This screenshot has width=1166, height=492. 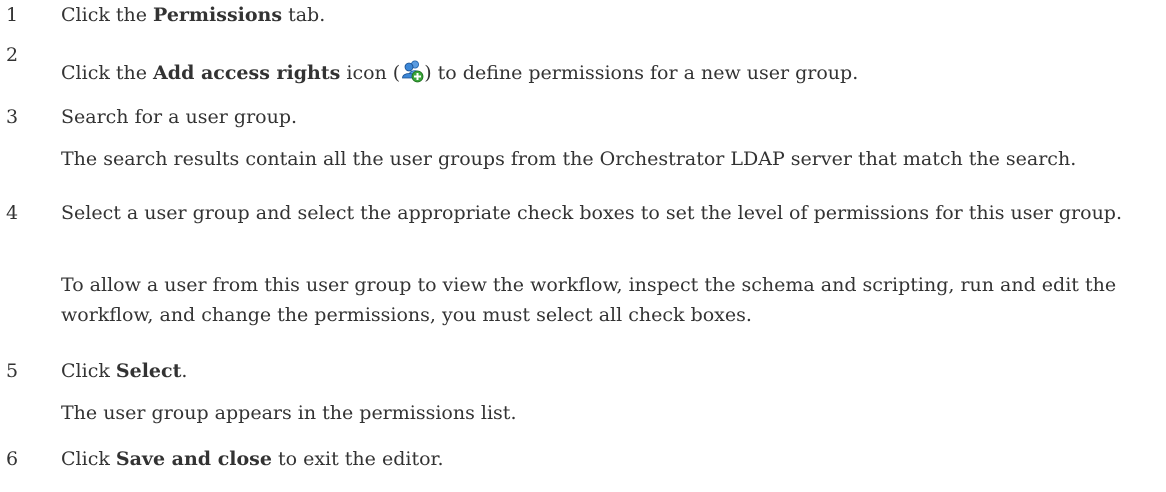 I want to click on step-number: 4, so click(x=12, y=213).